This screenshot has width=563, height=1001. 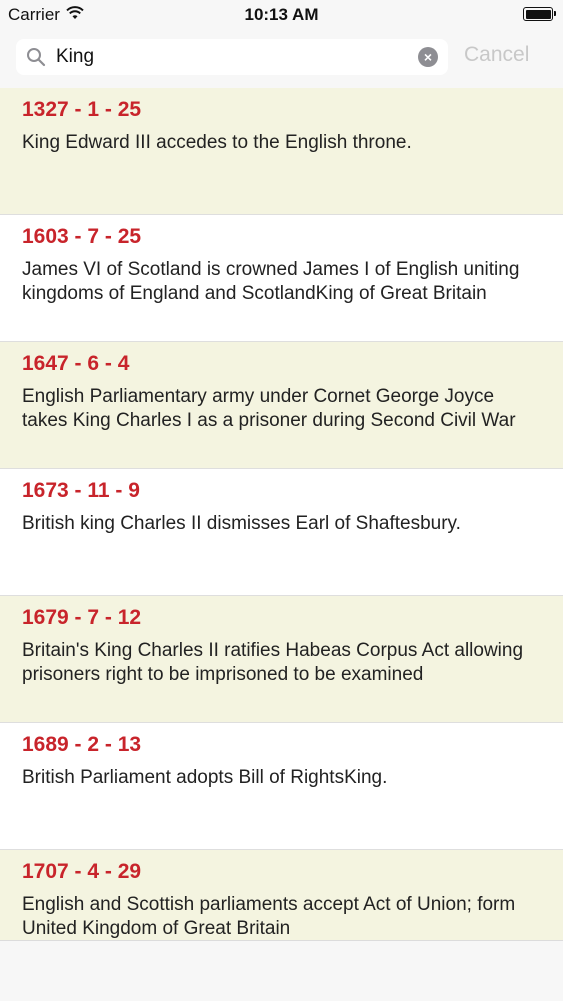 I want to click on event-date: 1707 - 4 - 29, so click(x=82, y=871).